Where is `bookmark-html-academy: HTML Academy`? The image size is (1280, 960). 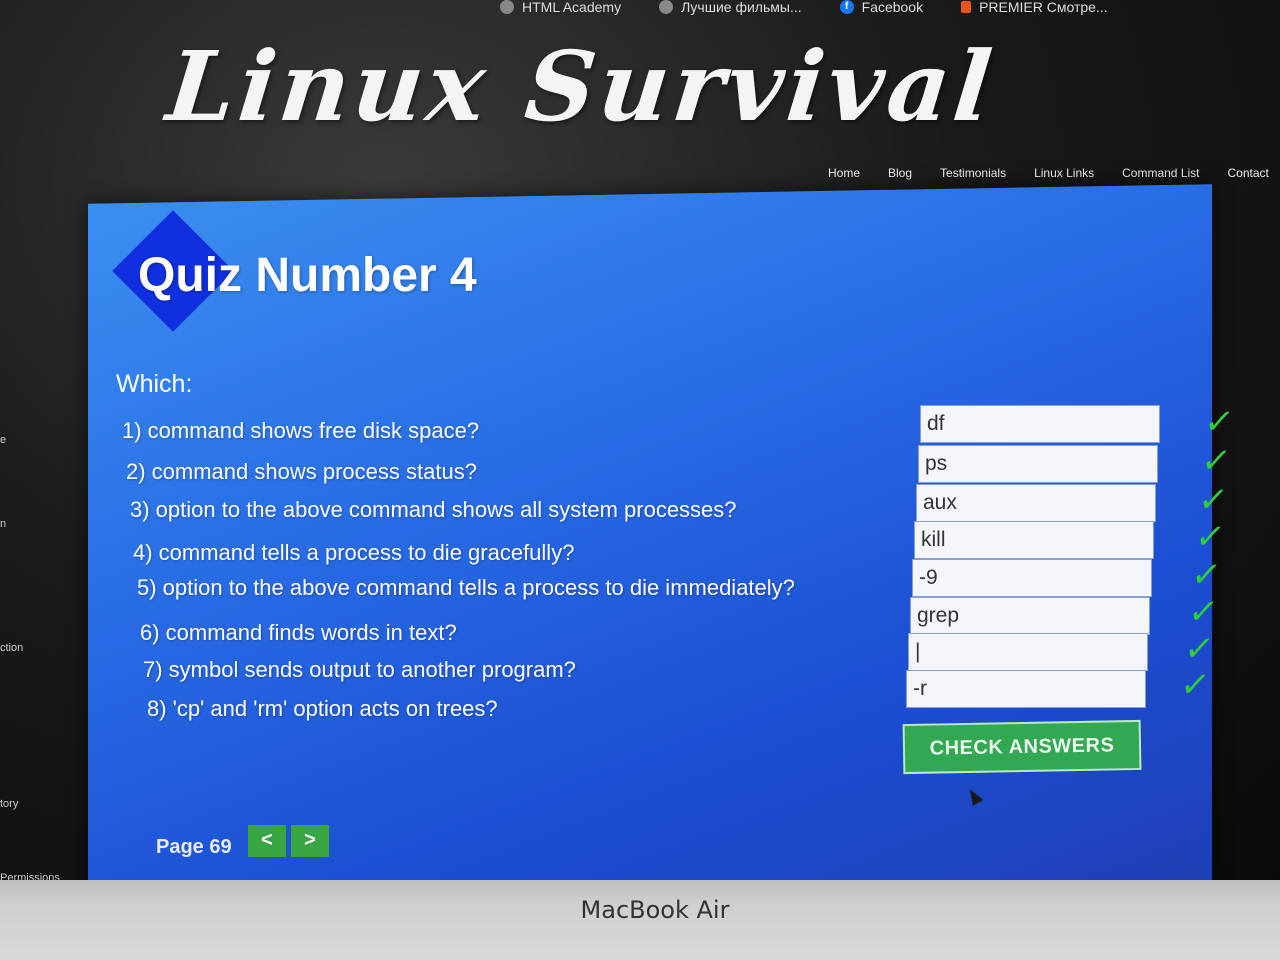 bookmark-html-academy: HTML Academy is located at coordinates (560, 9).